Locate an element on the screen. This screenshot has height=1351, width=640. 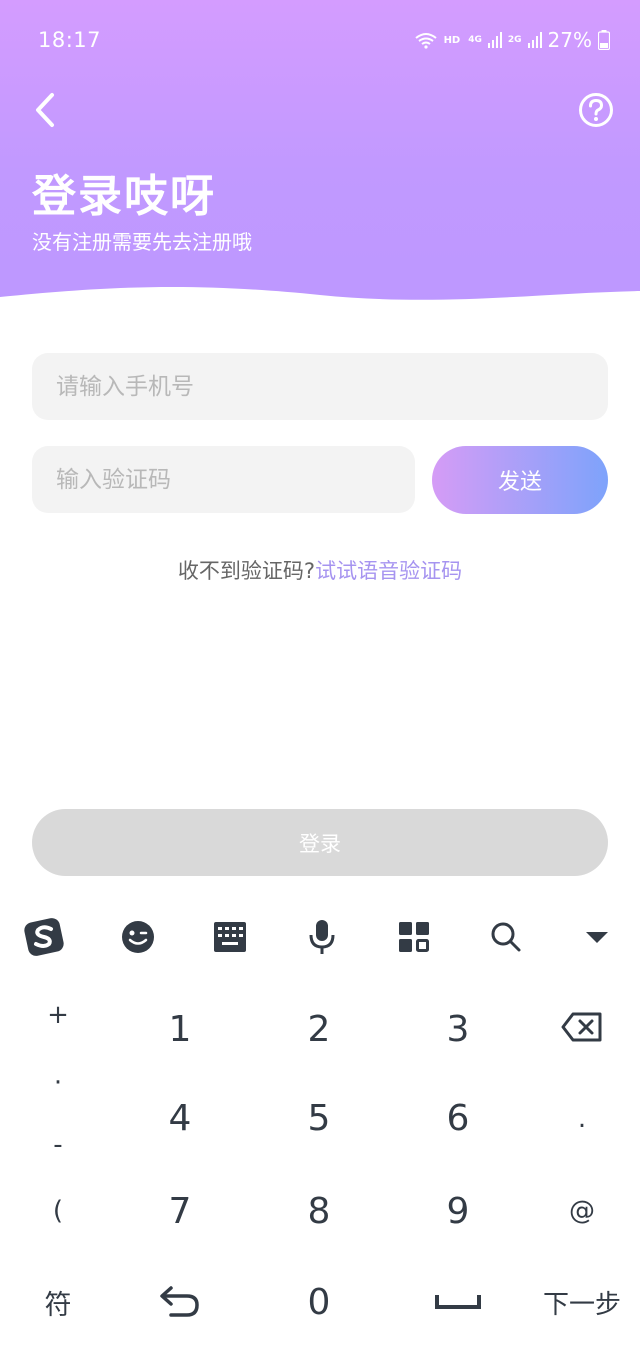
page-title: 登录吱呀 is located at coordinates (124, 196).